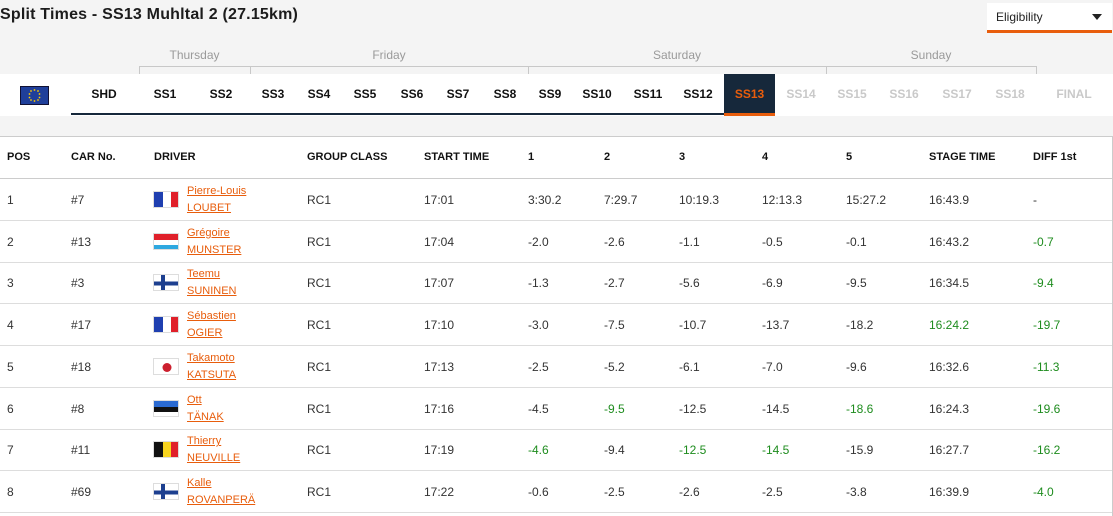 Image resolution: width=1113 pixels, height=516 pixels. What do you see at coordinates (1043, 241) in the screenshot?
I see `diff-1st-cell: -0.7` at bounding box center [1043, 241].